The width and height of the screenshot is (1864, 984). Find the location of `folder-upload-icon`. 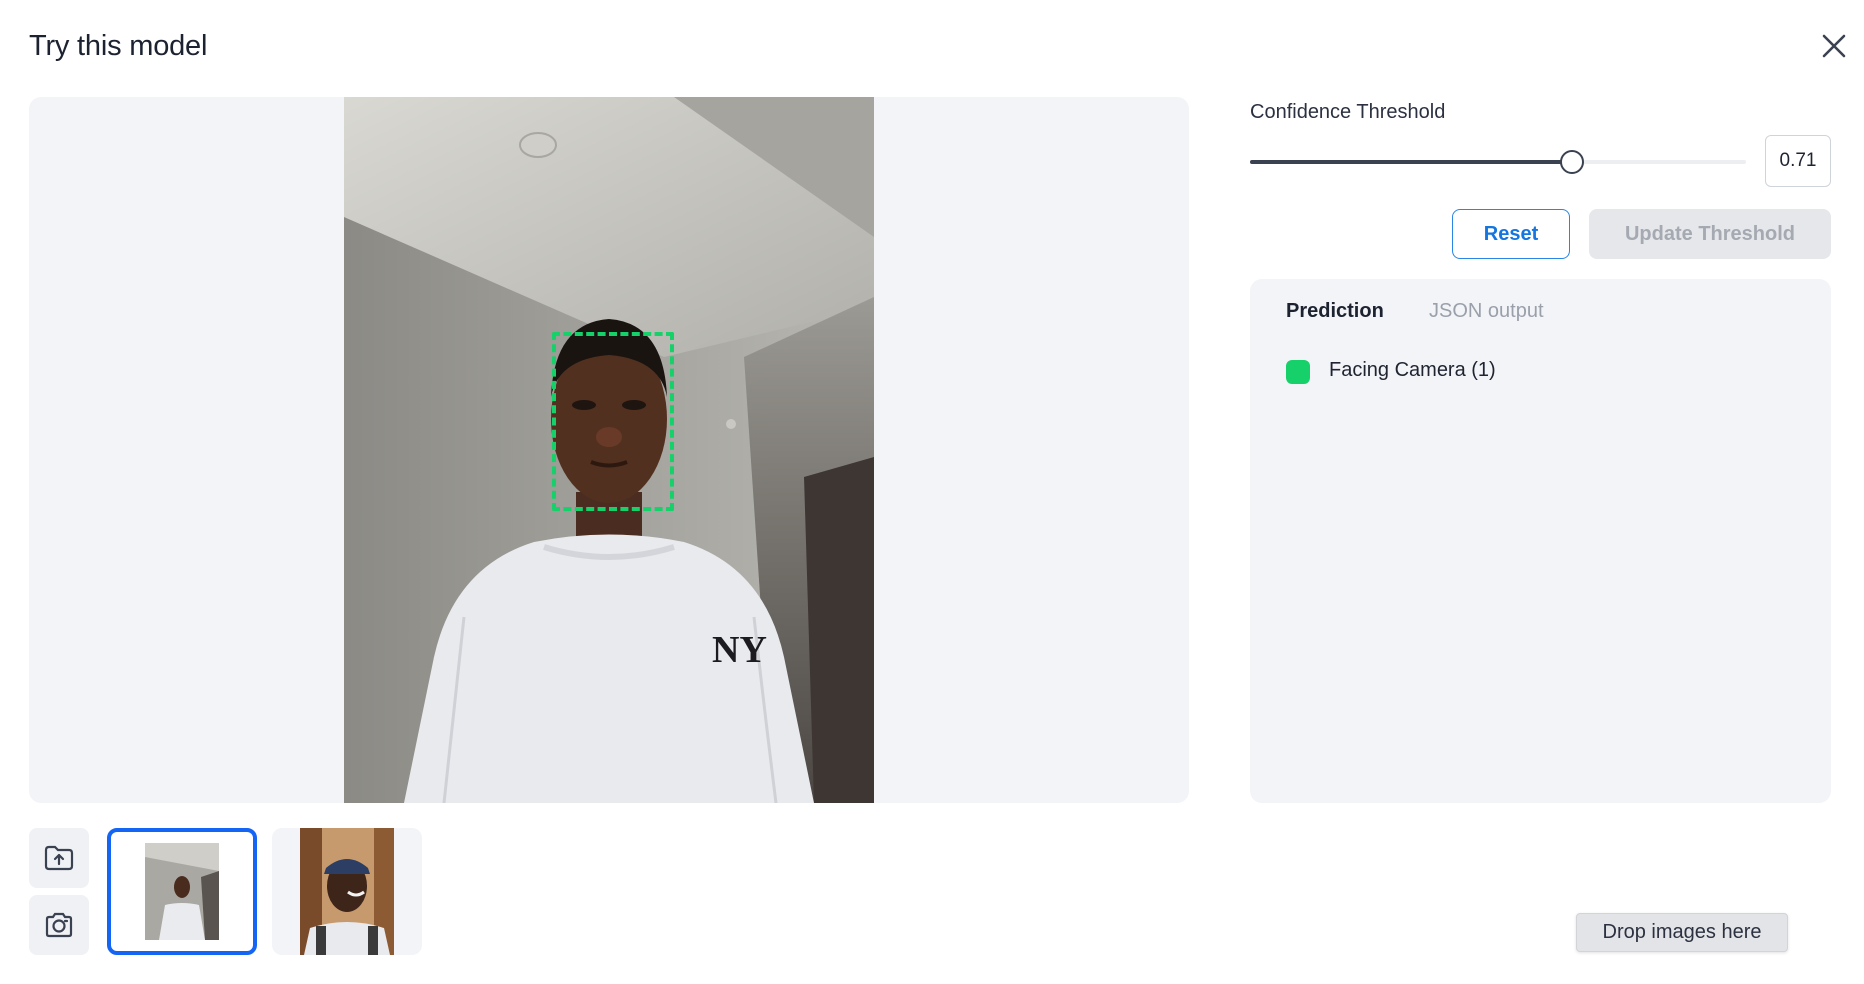

folder-upload-icon is located at coordinates (59, 858).